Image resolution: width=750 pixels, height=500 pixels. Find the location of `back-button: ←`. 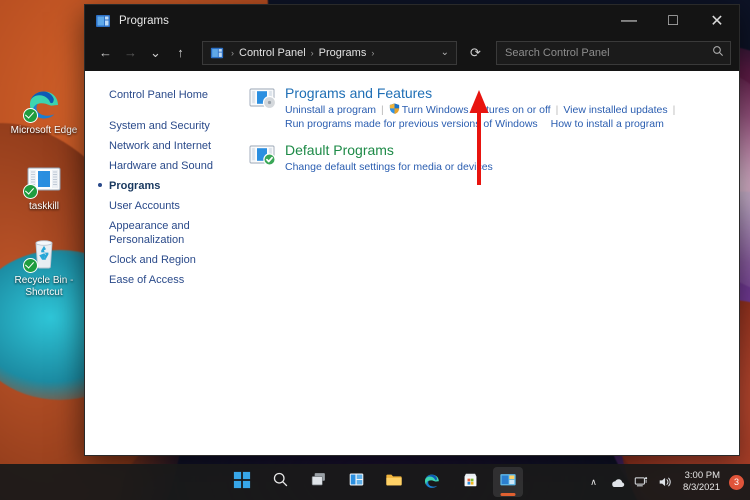

back-button: ← is located at coordinates (105, 53).